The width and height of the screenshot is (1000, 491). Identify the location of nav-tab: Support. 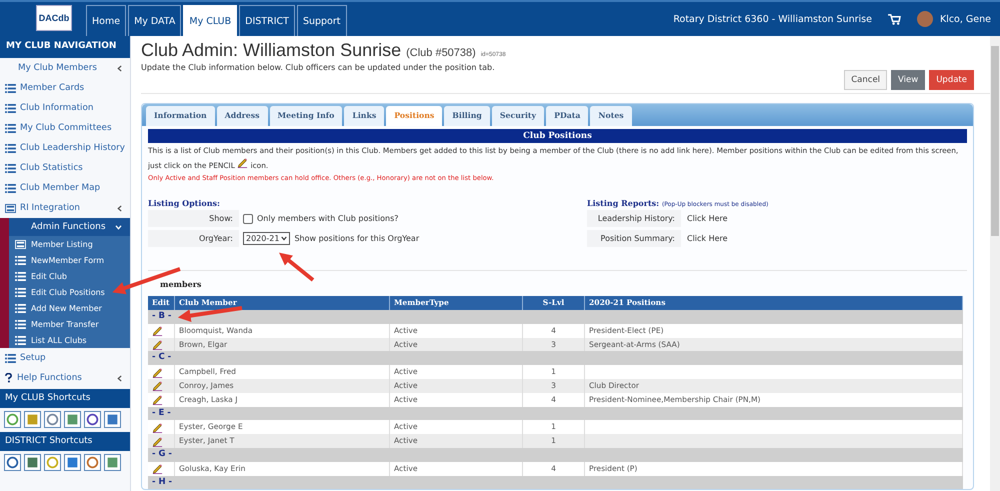
(321, 20).